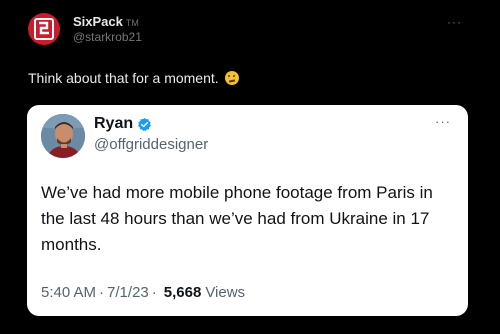 The image size is (500, 334). What do you see at coordinates (128, 292) in the screenshot?
I see `tweet-date: 7/1/23` at bounding box center [128, 292].